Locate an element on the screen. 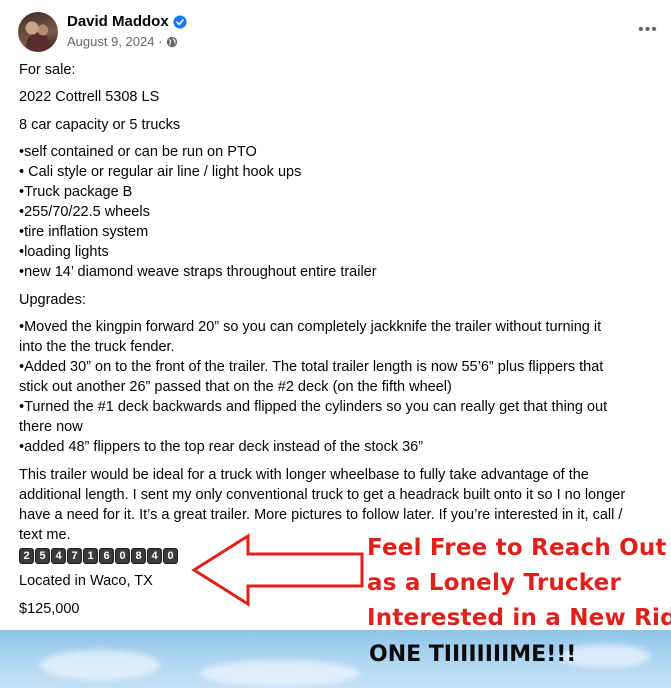  body-line: into the the truck fender. is located at coordinates (97, 347).